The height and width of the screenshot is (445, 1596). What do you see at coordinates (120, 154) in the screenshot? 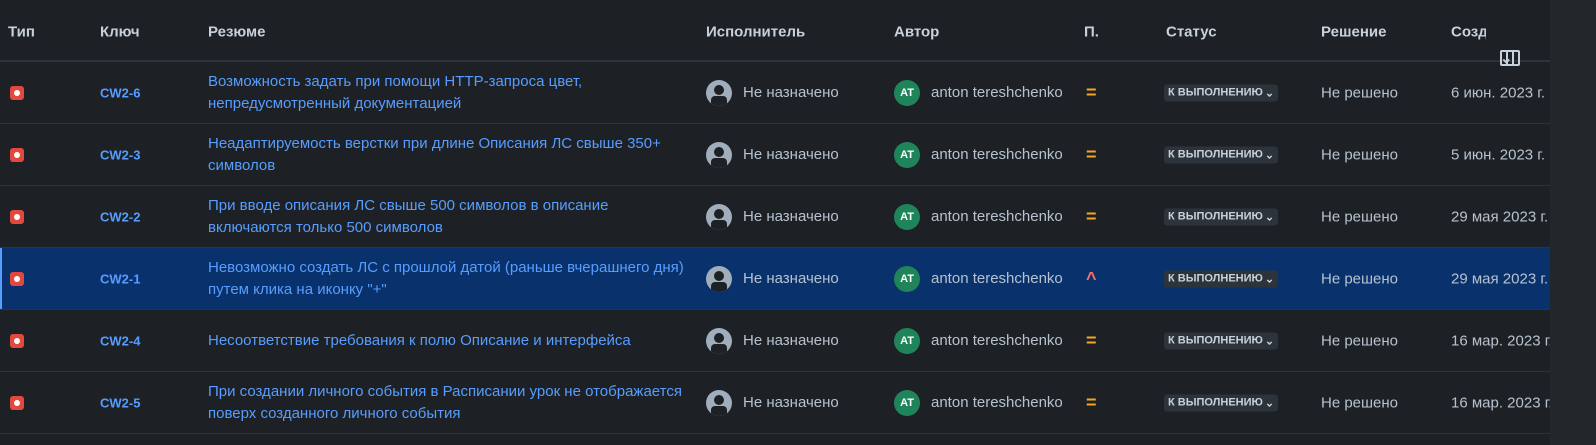
I see `issue-key-link: CW2-3` at bounding box center [120, 154].